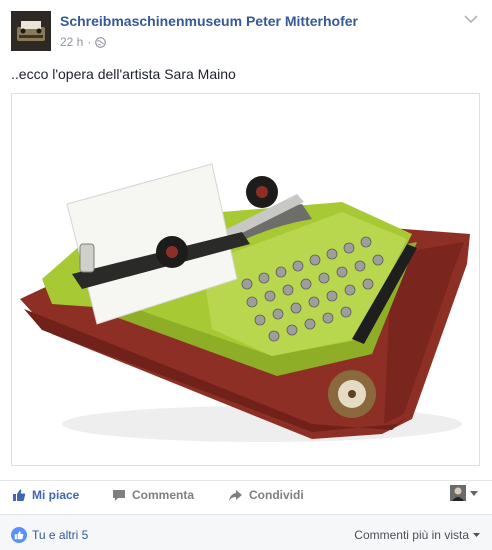 The height and width of the screenshot is (550, 492). Describe the element at coordinates (56, 495) in the screenshot. I see `like-label: Mi piace` at that location.